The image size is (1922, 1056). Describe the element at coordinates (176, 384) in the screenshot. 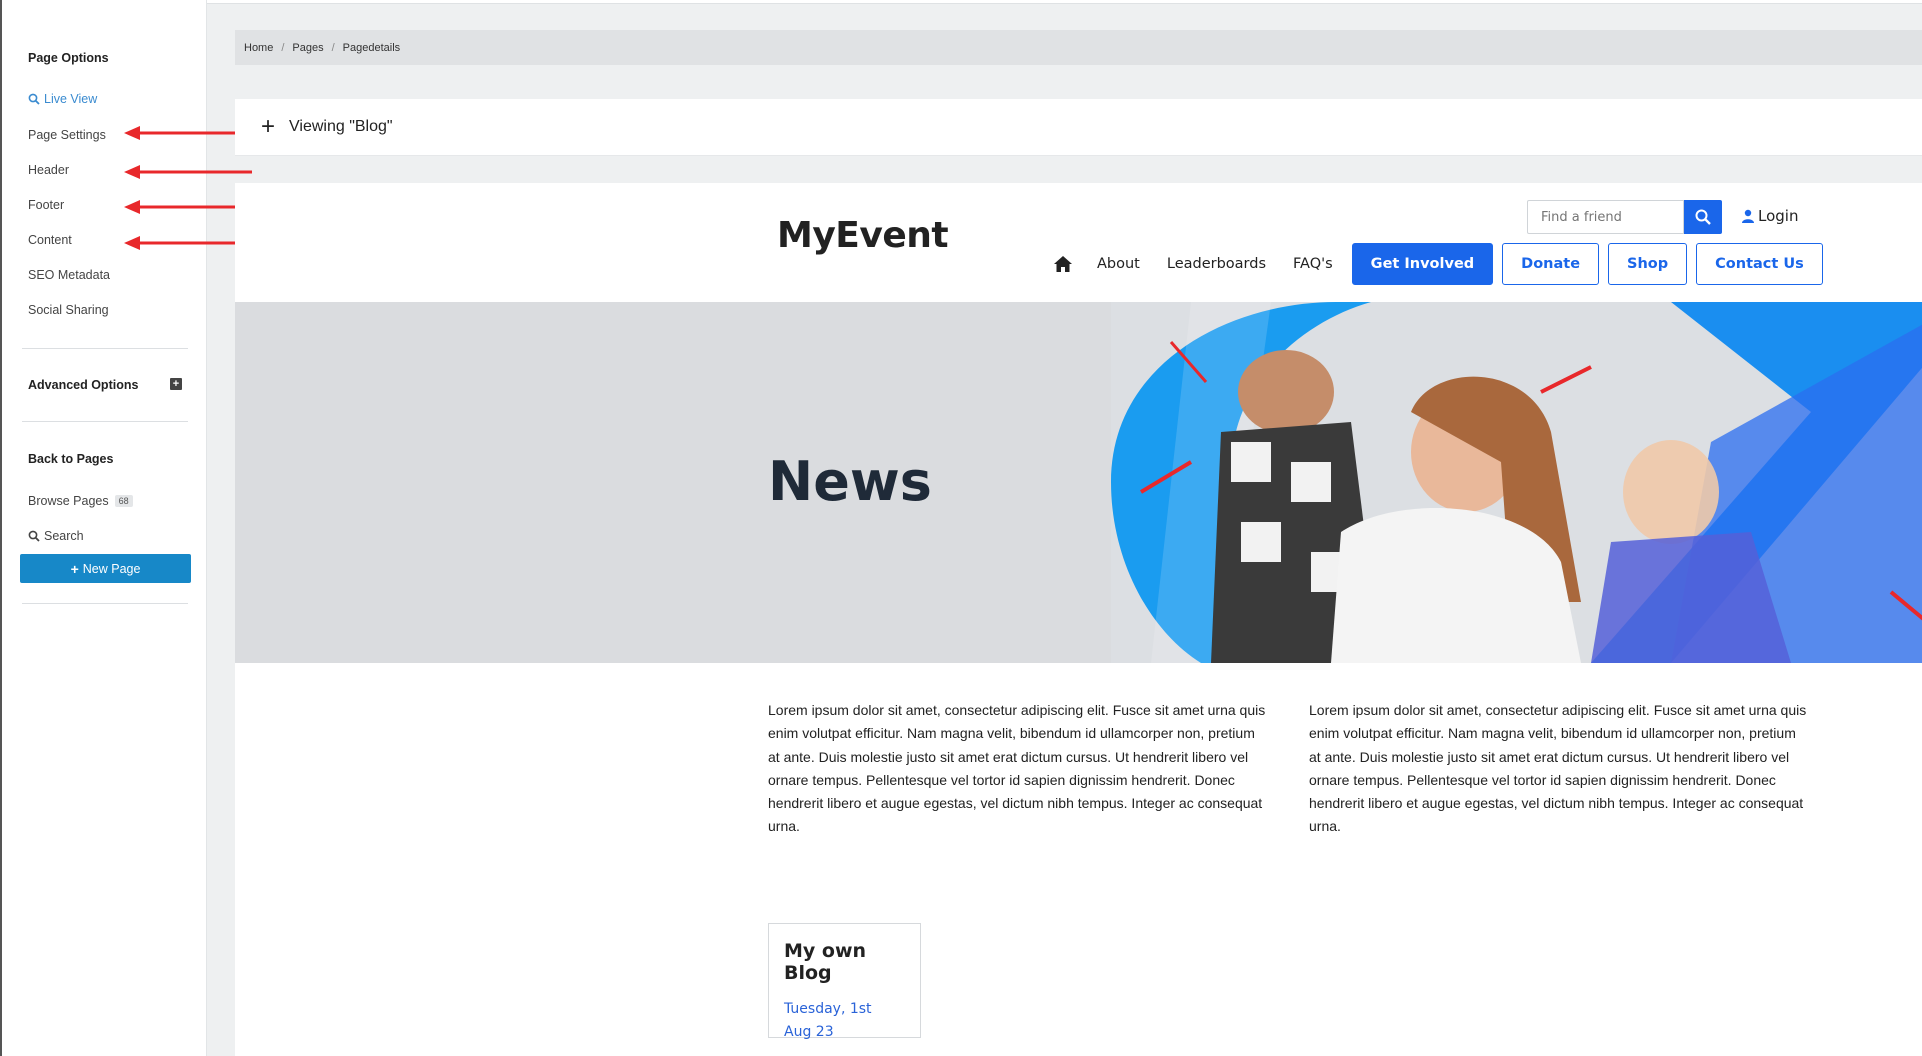

I see `expand-plus-icon: +` at that location.